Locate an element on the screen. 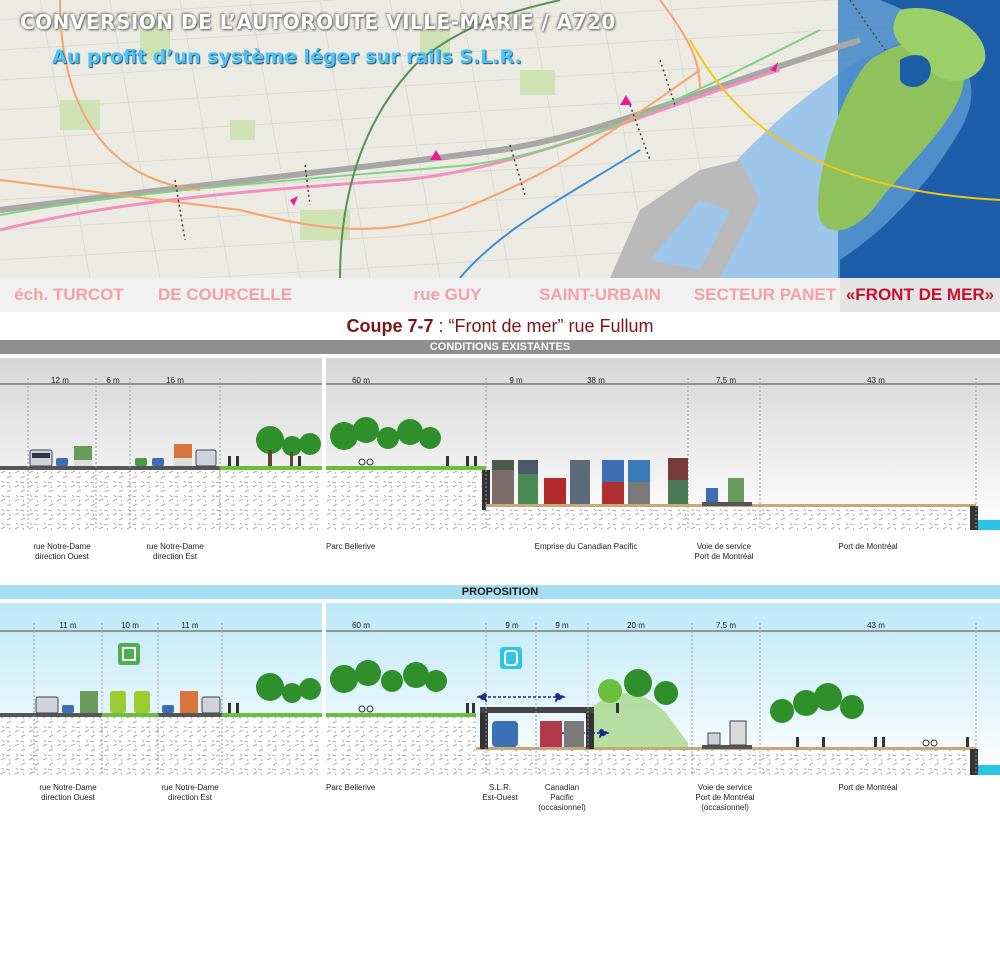  tab-secteur-panet: SECTEUR PANET is located at coordinates (765, 295).